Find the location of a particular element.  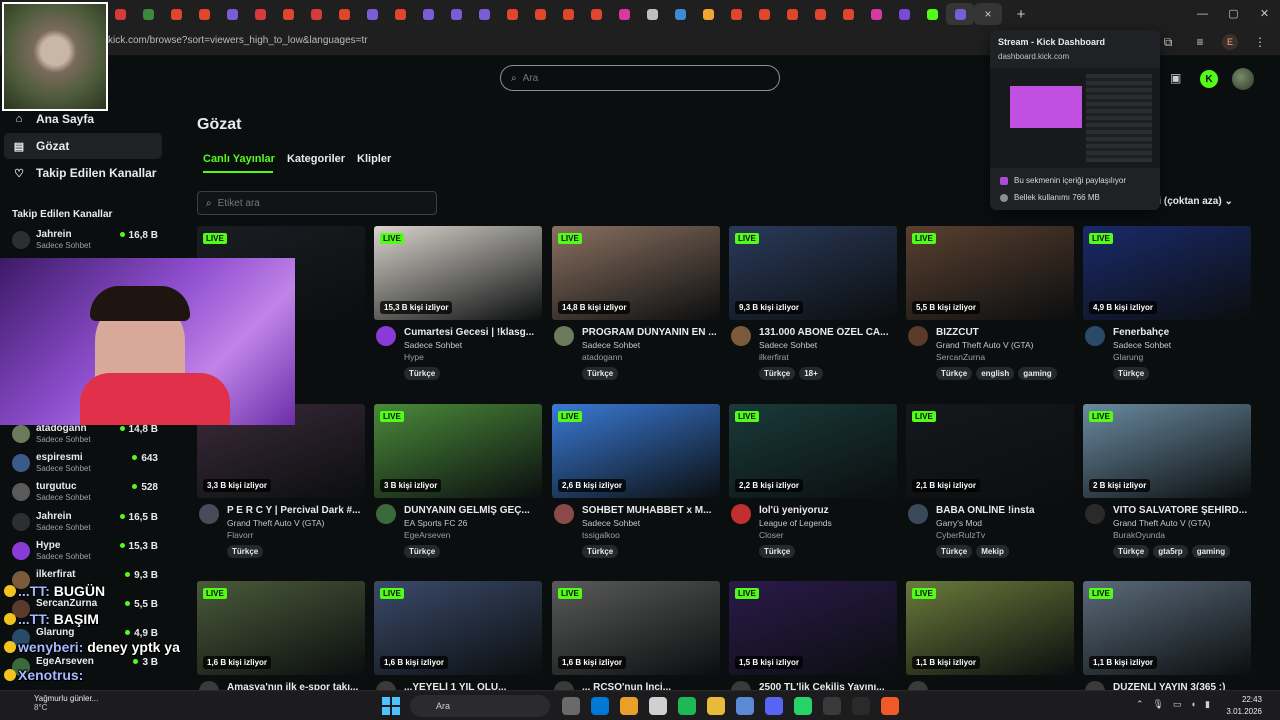

stream-thumbnail: LIVE 2,2 B kişi izliyor is located at coordinates (813, 451).